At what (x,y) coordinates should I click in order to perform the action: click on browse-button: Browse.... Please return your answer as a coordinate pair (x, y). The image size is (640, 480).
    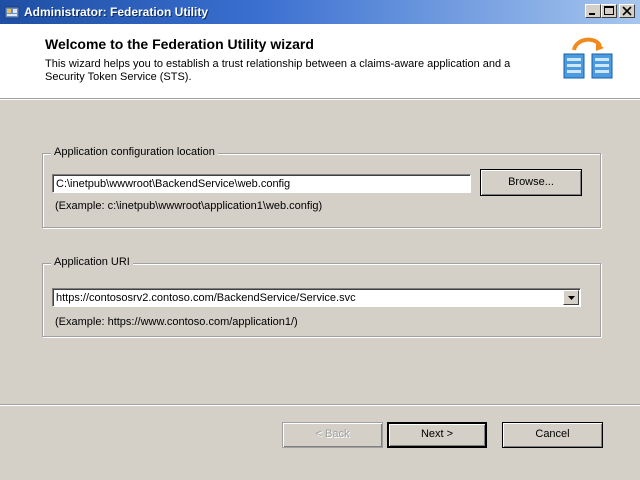
    Looking at the image, I should click on (531, 182).